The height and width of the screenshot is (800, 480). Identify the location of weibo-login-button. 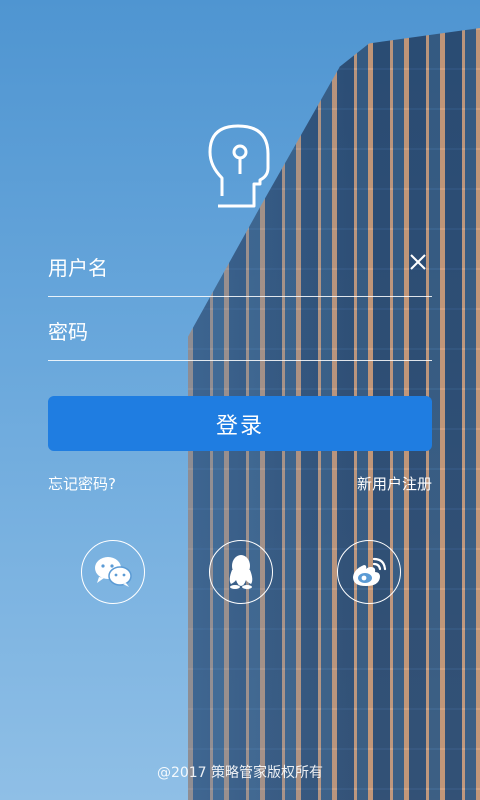
(369, 572).